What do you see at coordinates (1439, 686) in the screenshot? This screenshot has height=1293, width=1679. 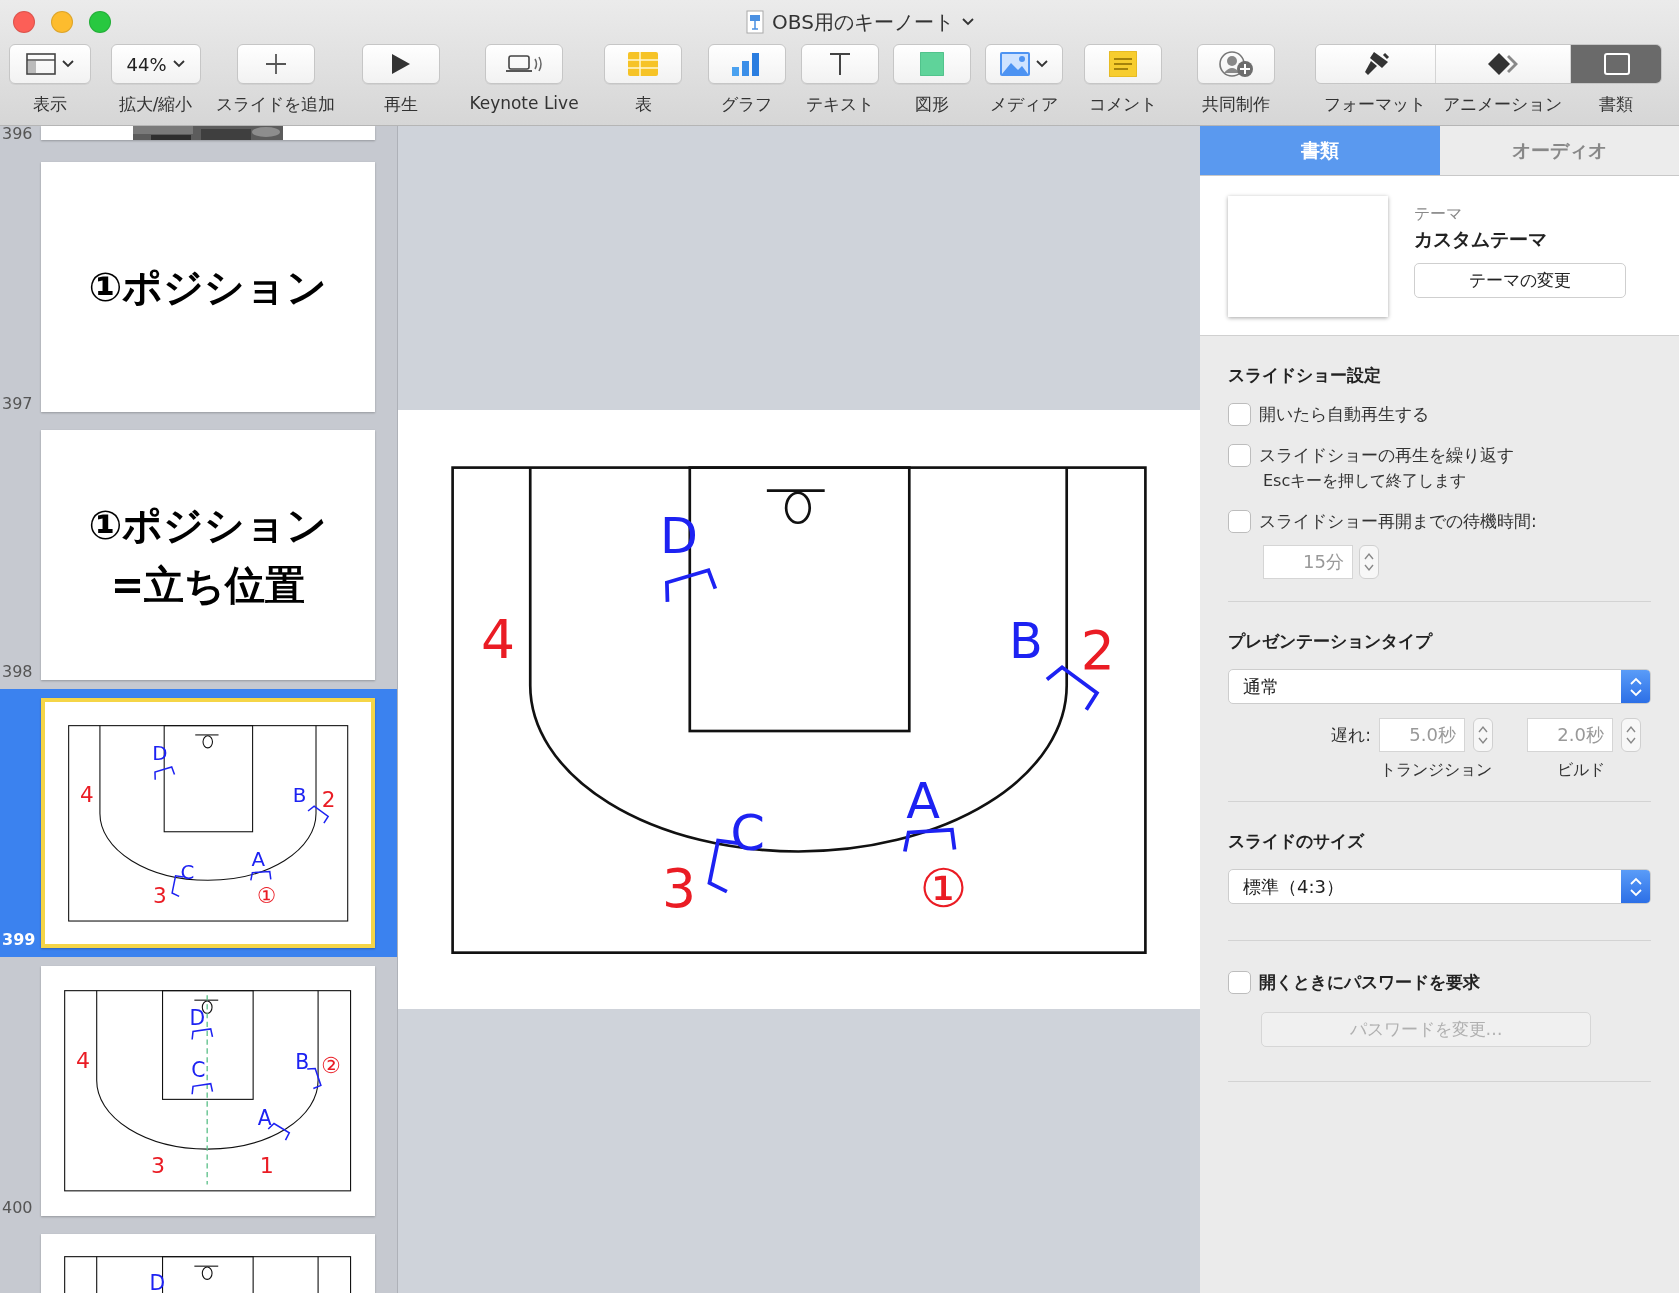 I see `popup-menu: 通常` at bounding box center [1439, 686].